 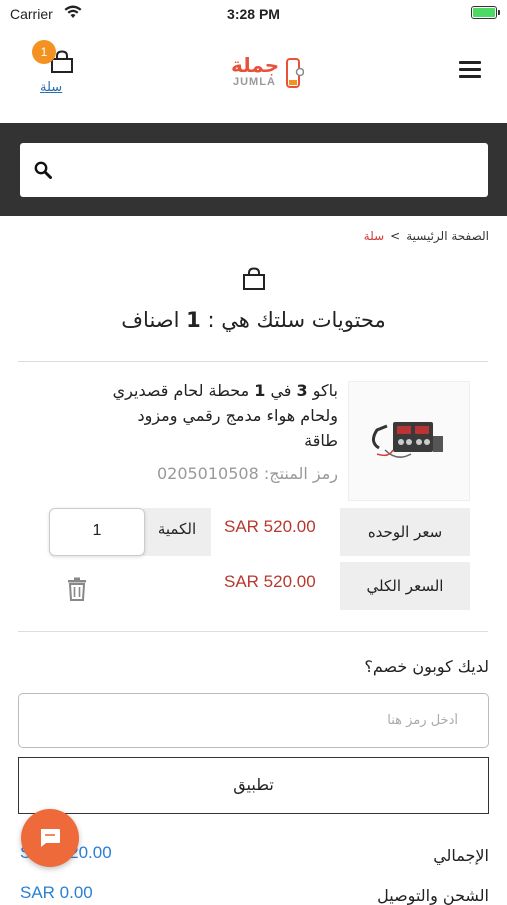 What do you see at coordinates (447, 236) in the screenshot?
I see `breadcrumb-home: الصفحة الرئيسية` at bounding box center [447, 236].